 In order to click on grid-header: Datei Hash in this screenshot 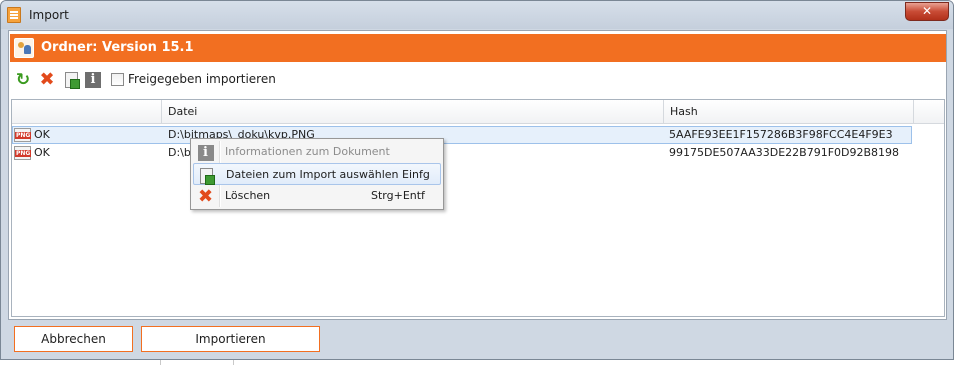, I will do `click(478, 112)`.